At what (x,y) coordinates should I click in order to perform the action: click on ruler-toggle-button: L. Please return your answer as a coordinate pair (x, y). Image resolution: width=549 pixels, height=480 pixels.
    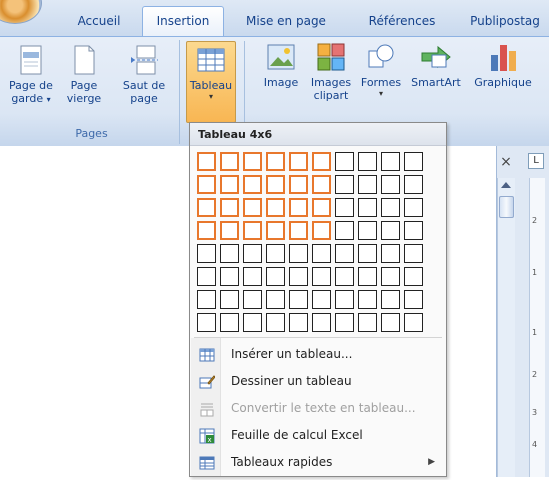
    Looking at the image, I should click on (536, 161).